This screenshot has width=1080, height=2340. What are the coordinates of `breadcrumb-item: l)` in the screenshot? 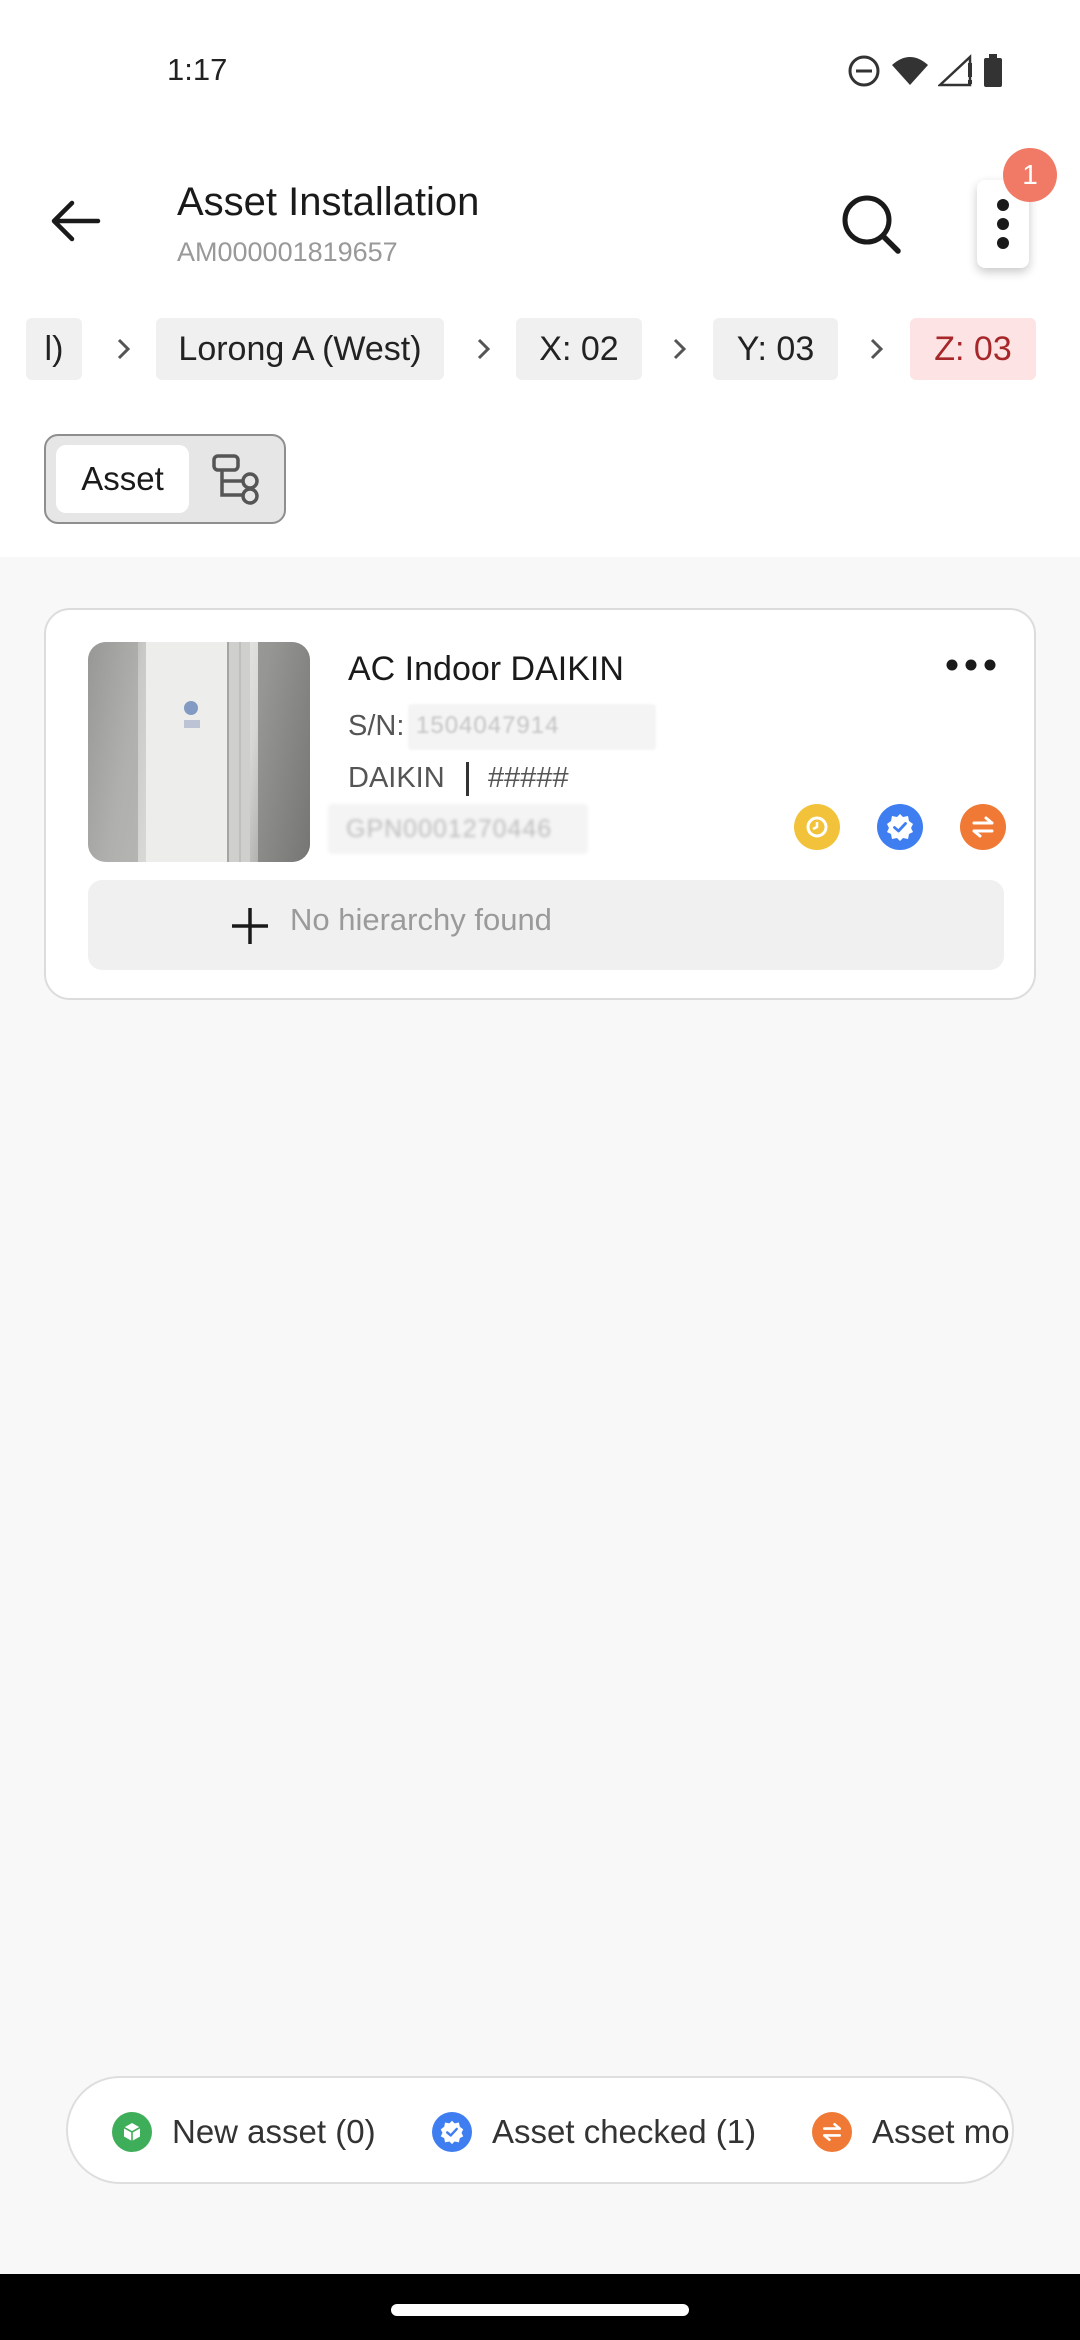 It's located at (54, 349).